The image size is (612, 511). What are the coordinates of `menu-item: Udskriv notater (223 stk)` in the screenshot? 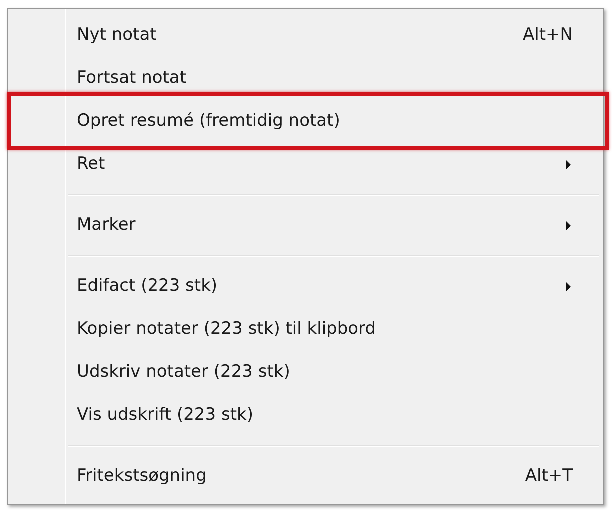 It's located at (305, 372).